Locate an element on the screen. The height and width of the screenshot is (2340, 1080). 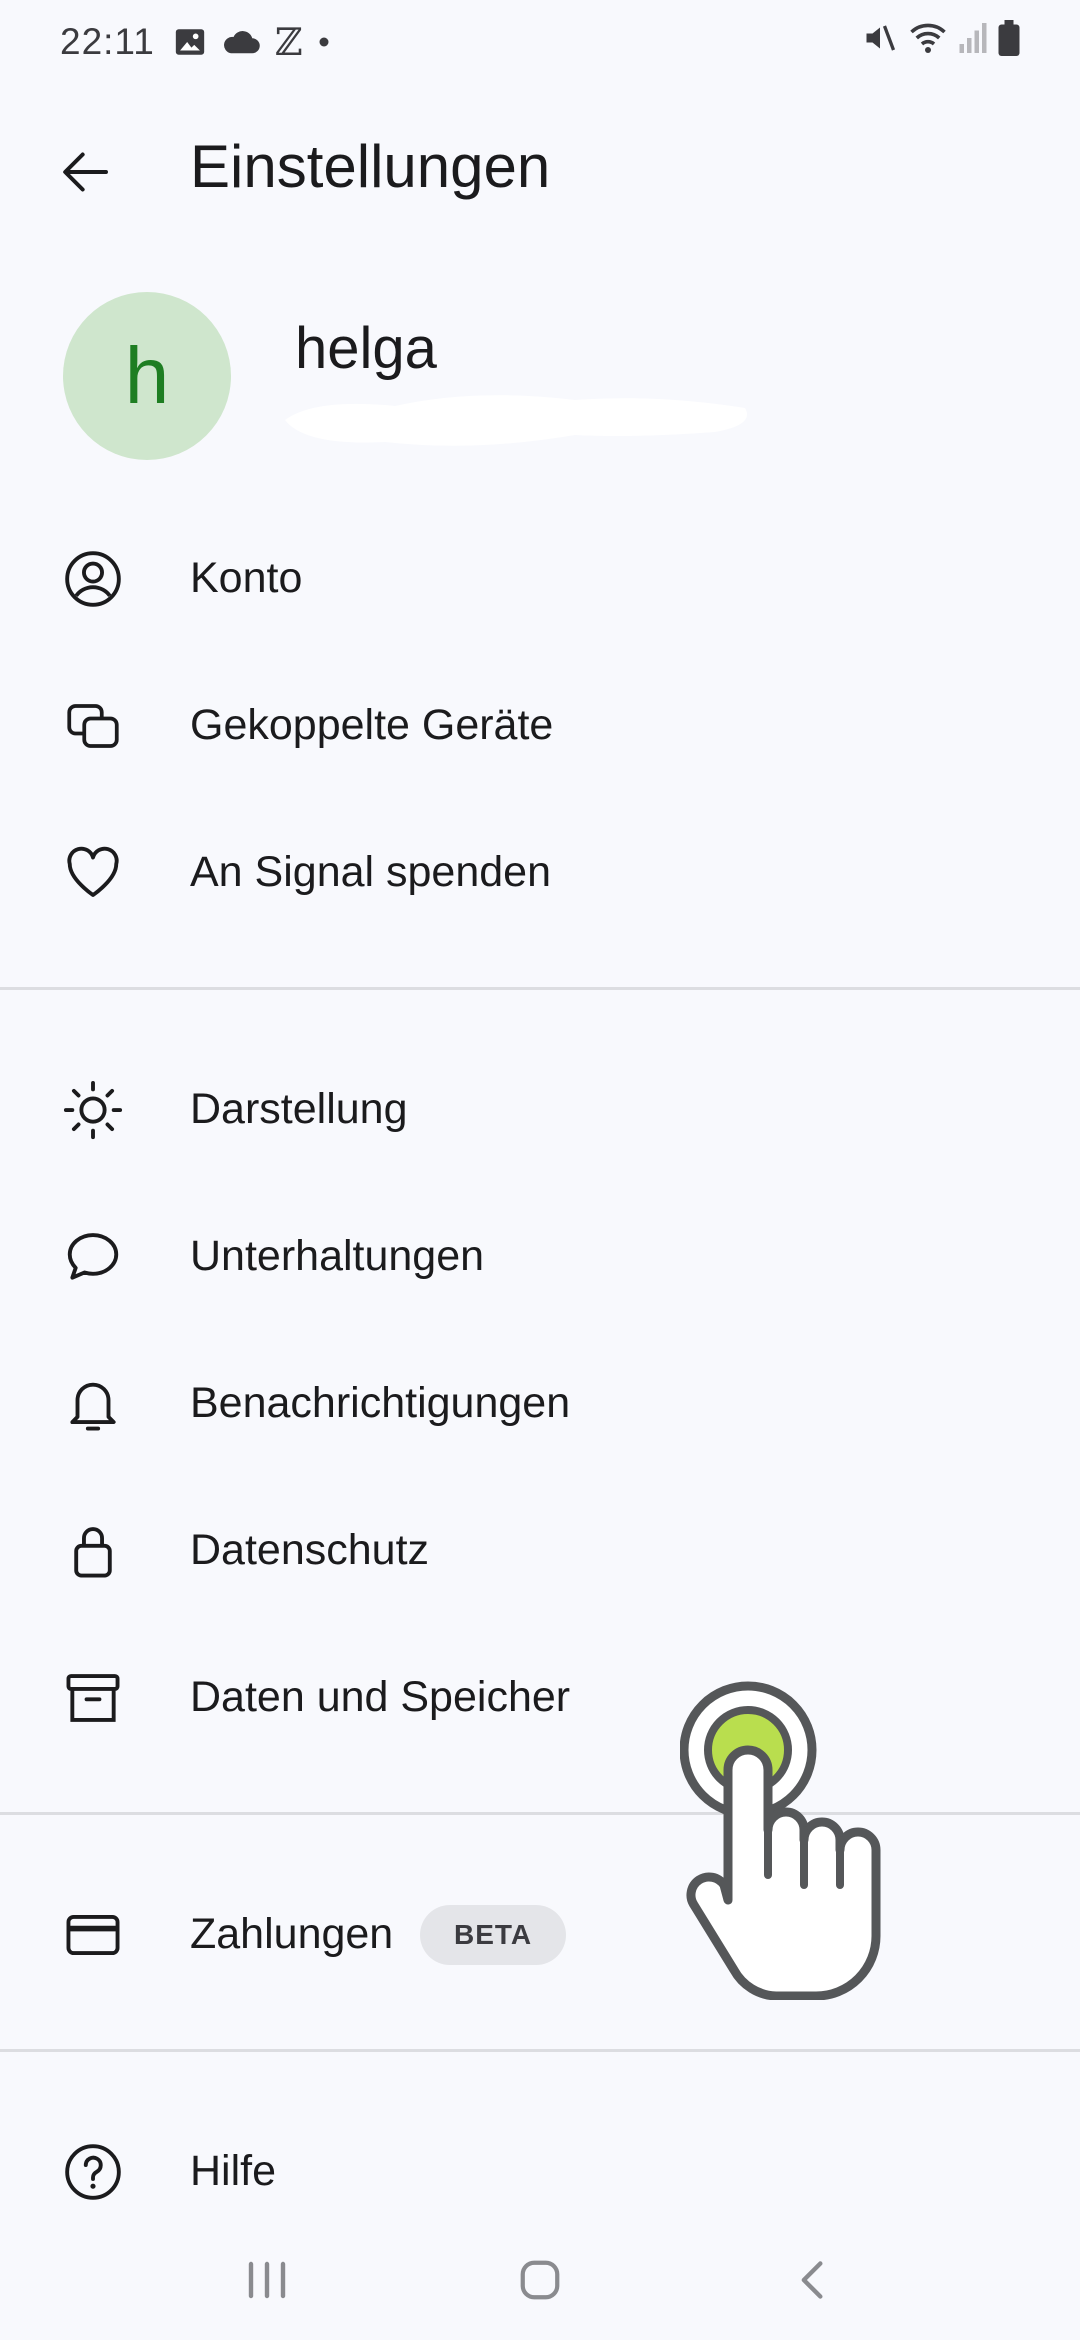
back-button is located at coordinates (85, 172).